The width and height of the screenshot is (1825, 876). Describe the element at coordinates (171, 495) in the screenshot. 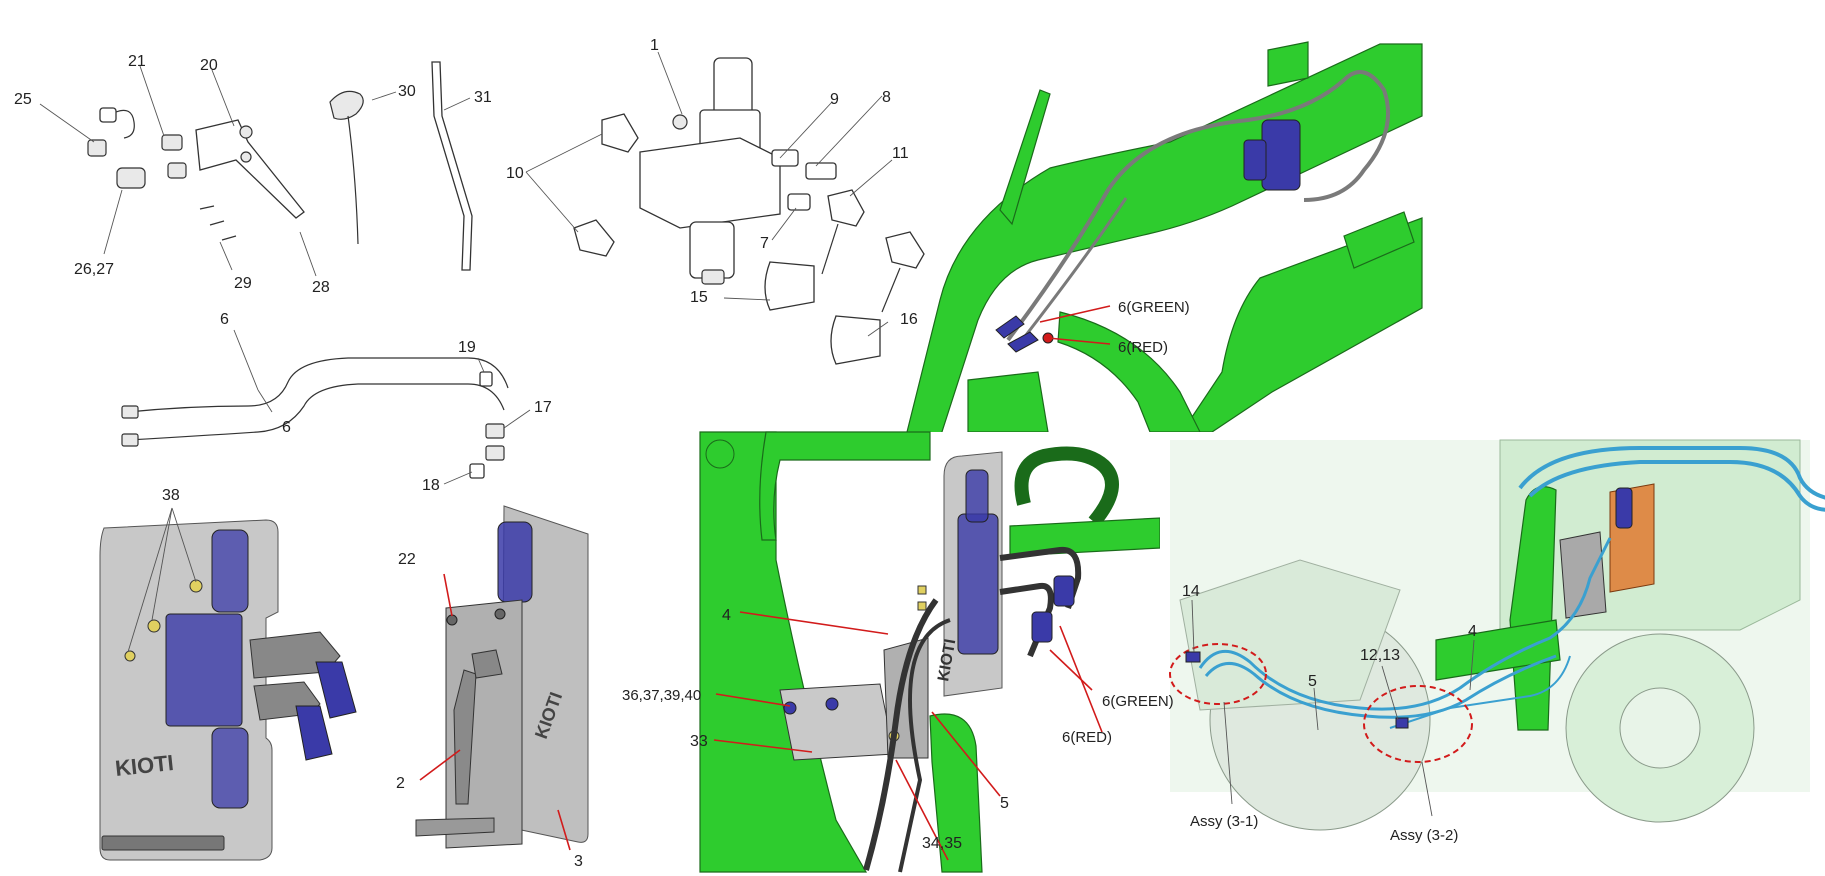

I see `callout-38: 38` at that location.